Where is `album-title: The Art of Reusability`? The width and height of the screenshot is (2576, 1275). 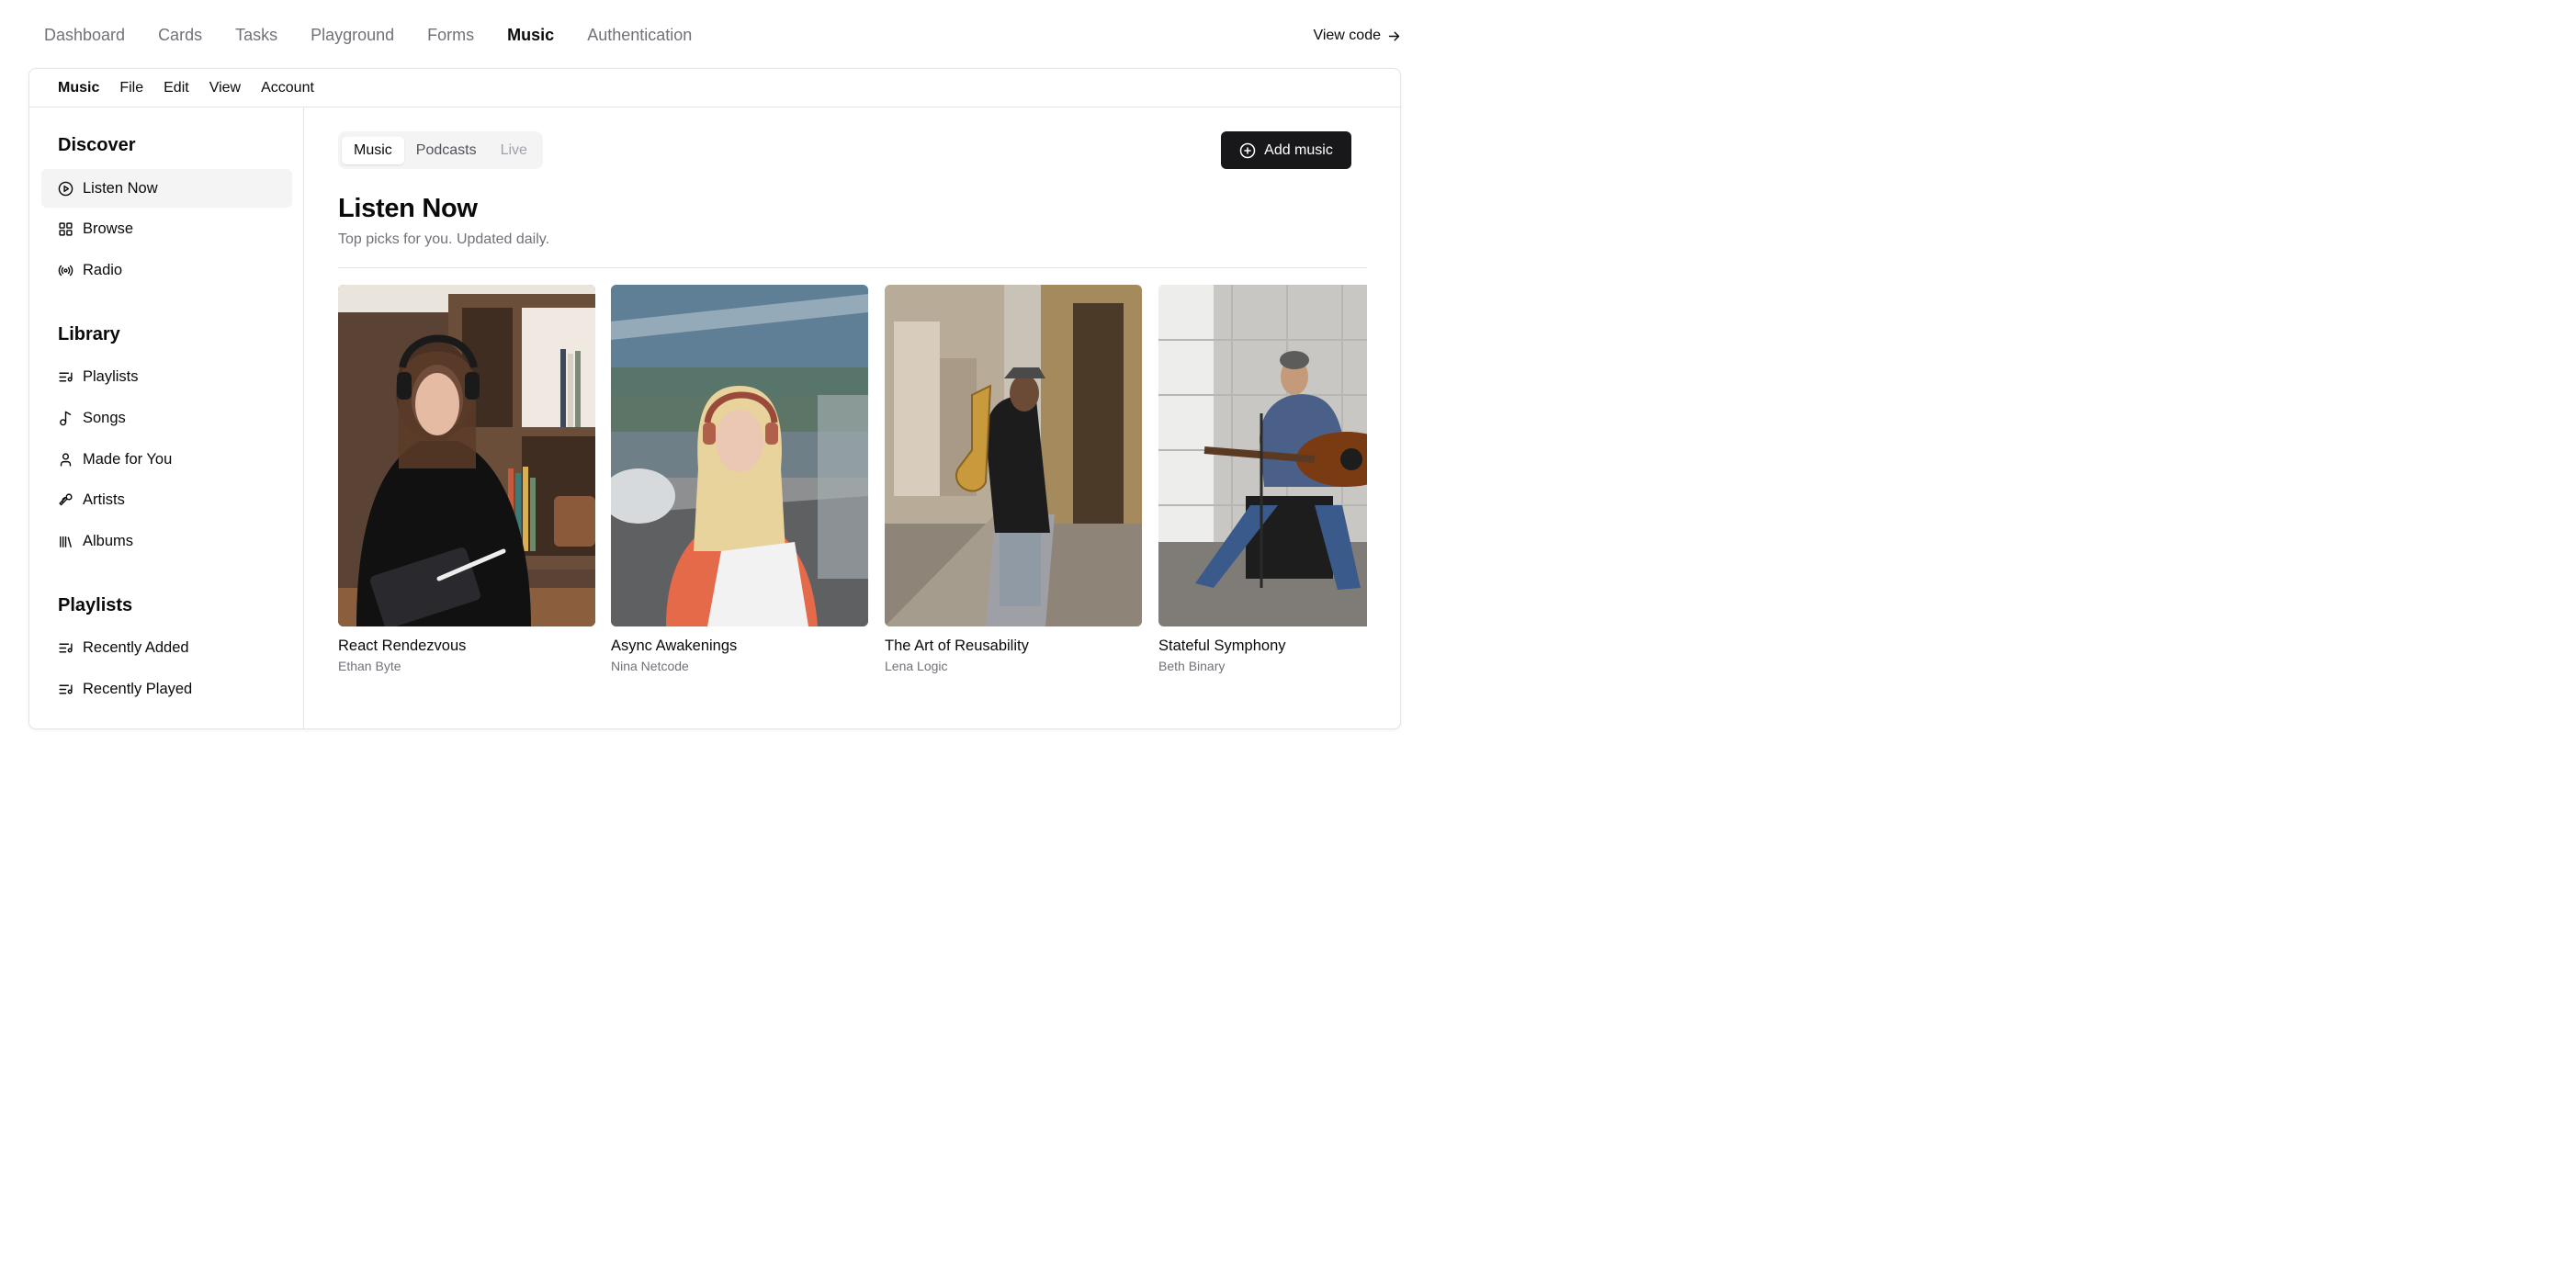
album-title: The Art of Reusability is located at coordinates (1013, 646).